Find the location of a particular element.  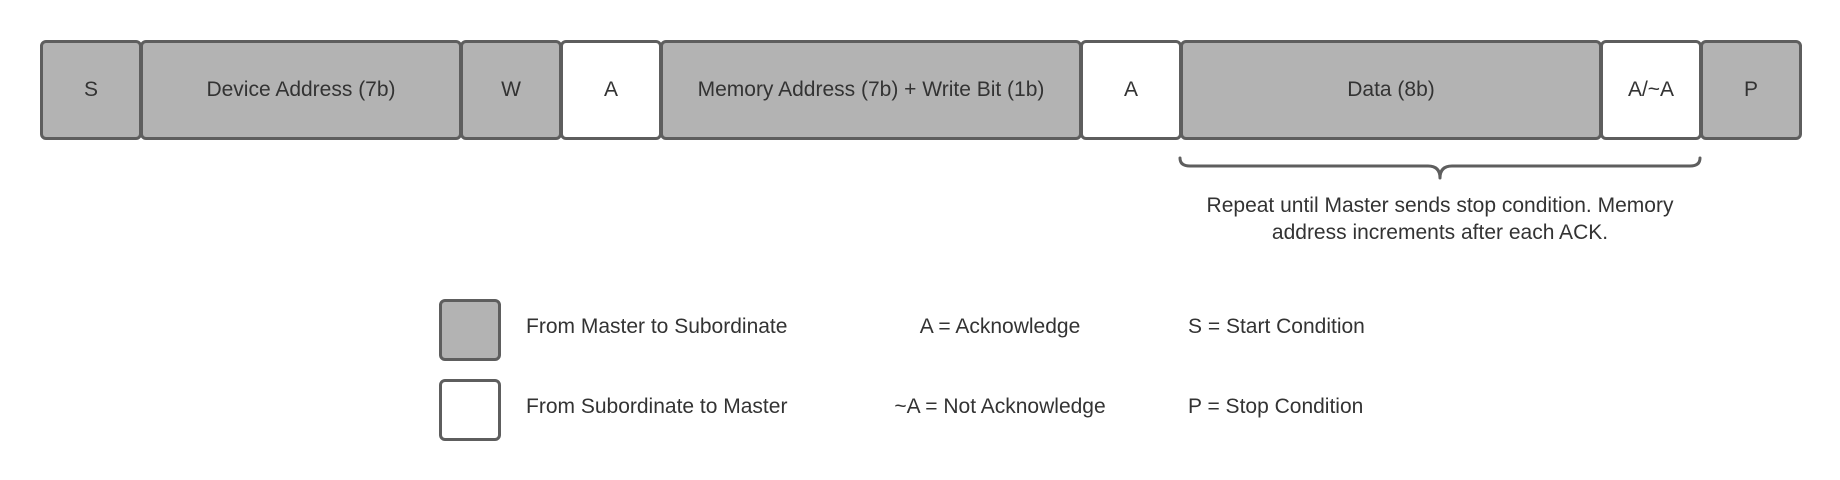

field-device-address: Device Address (7b) is located at coordinates (301, 90).